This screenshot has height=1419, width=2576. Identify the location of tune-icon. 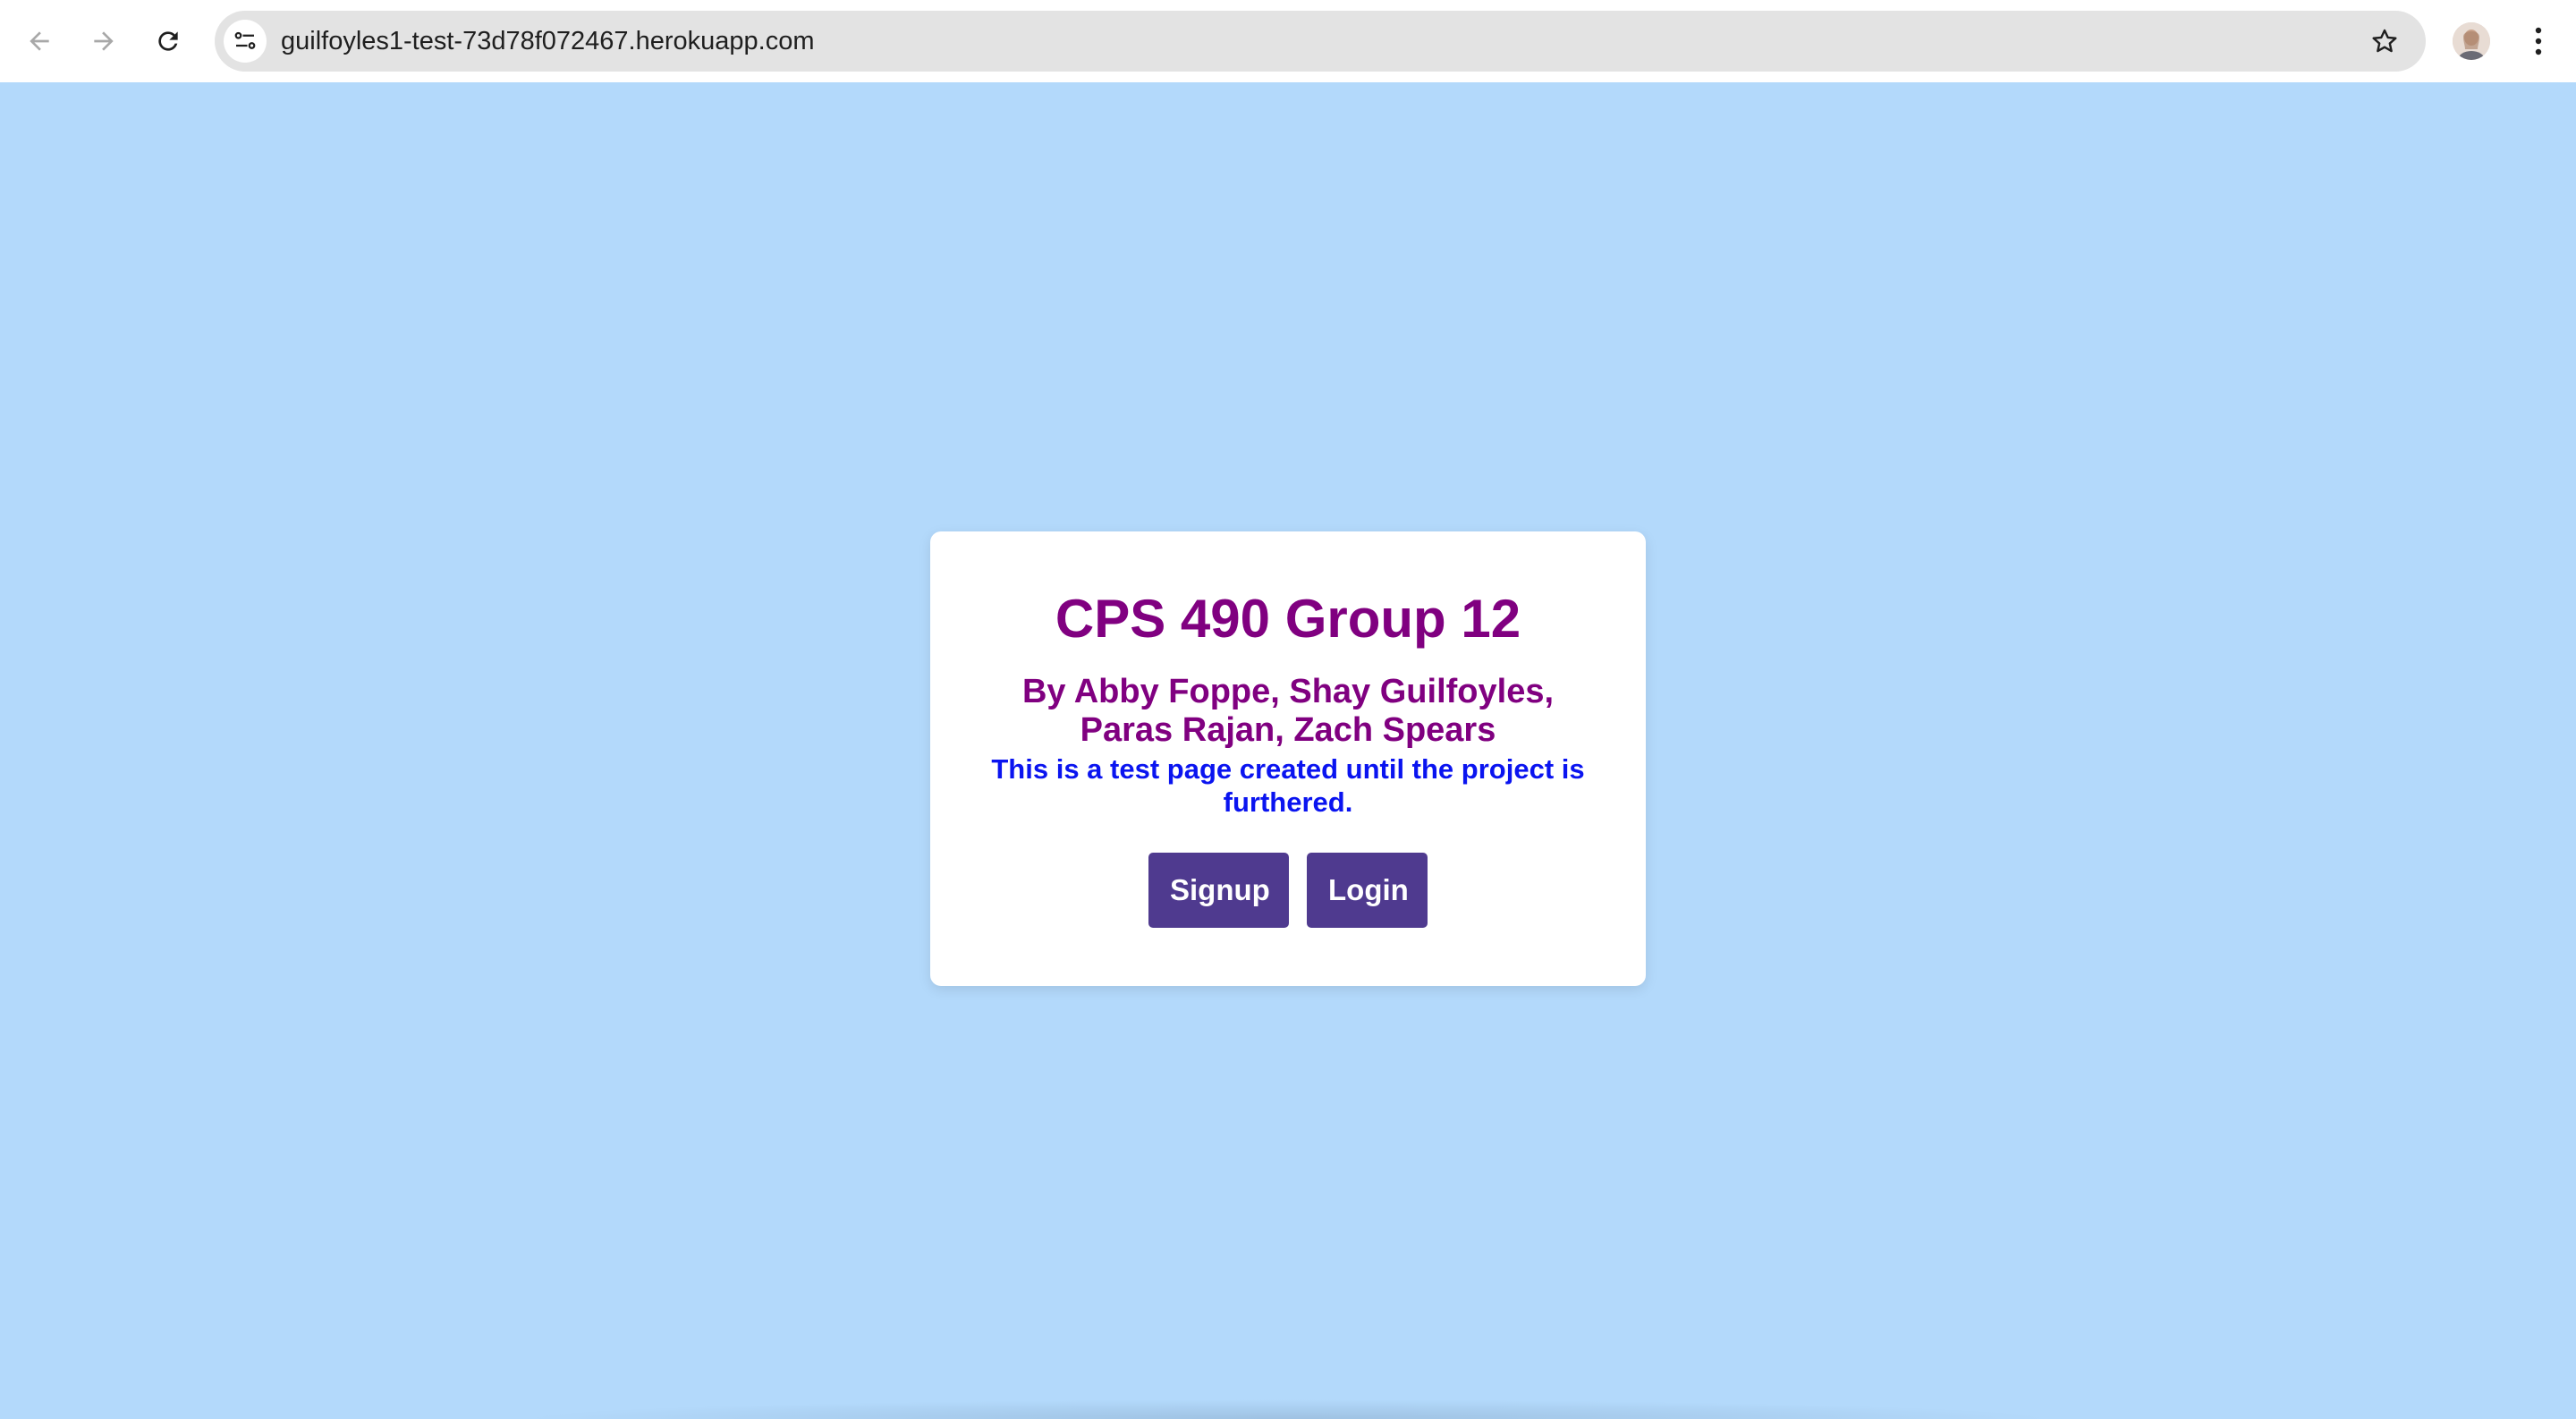
(245, 40).